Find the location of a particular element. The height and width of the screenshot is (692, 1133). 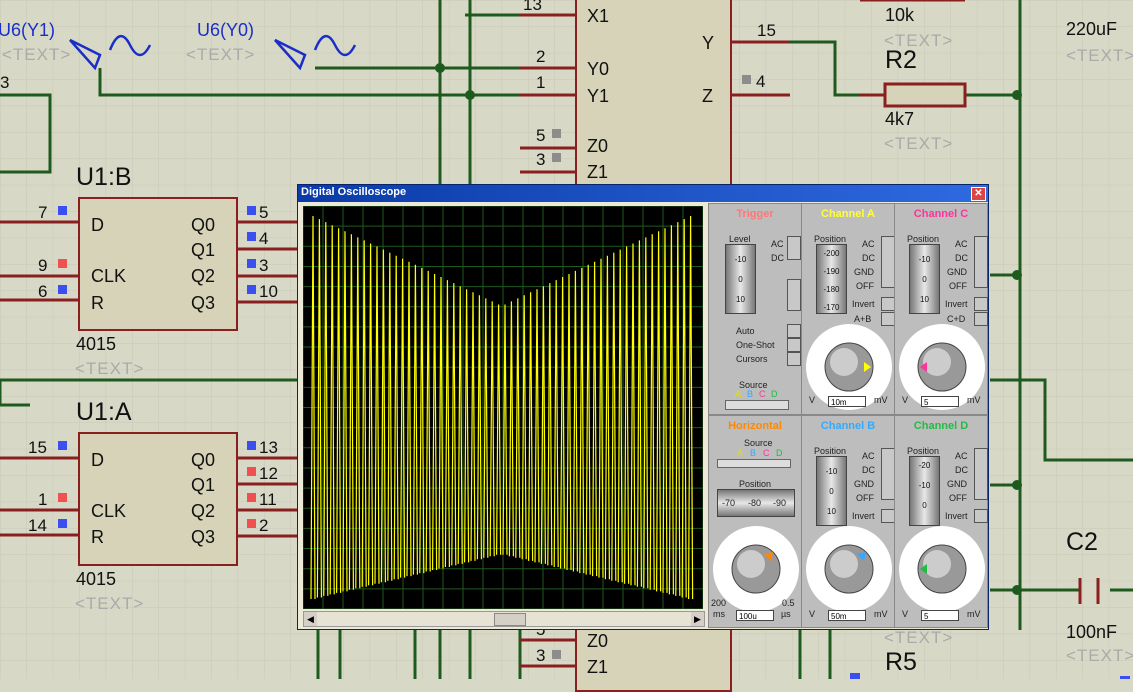

pin-number: 13 is located at coordinates (532, 7).